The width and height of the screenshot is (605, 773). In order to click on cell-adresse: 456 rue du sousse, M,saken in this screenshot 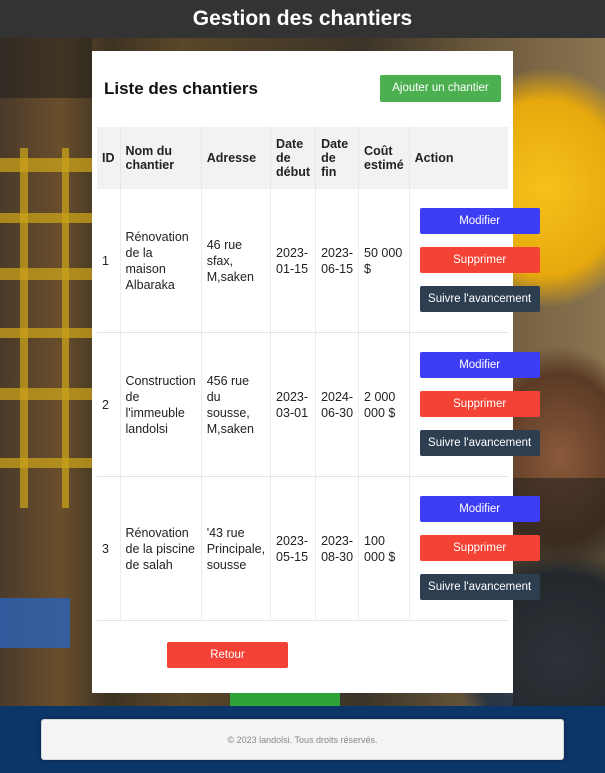, I will do `click(236, 404)`.